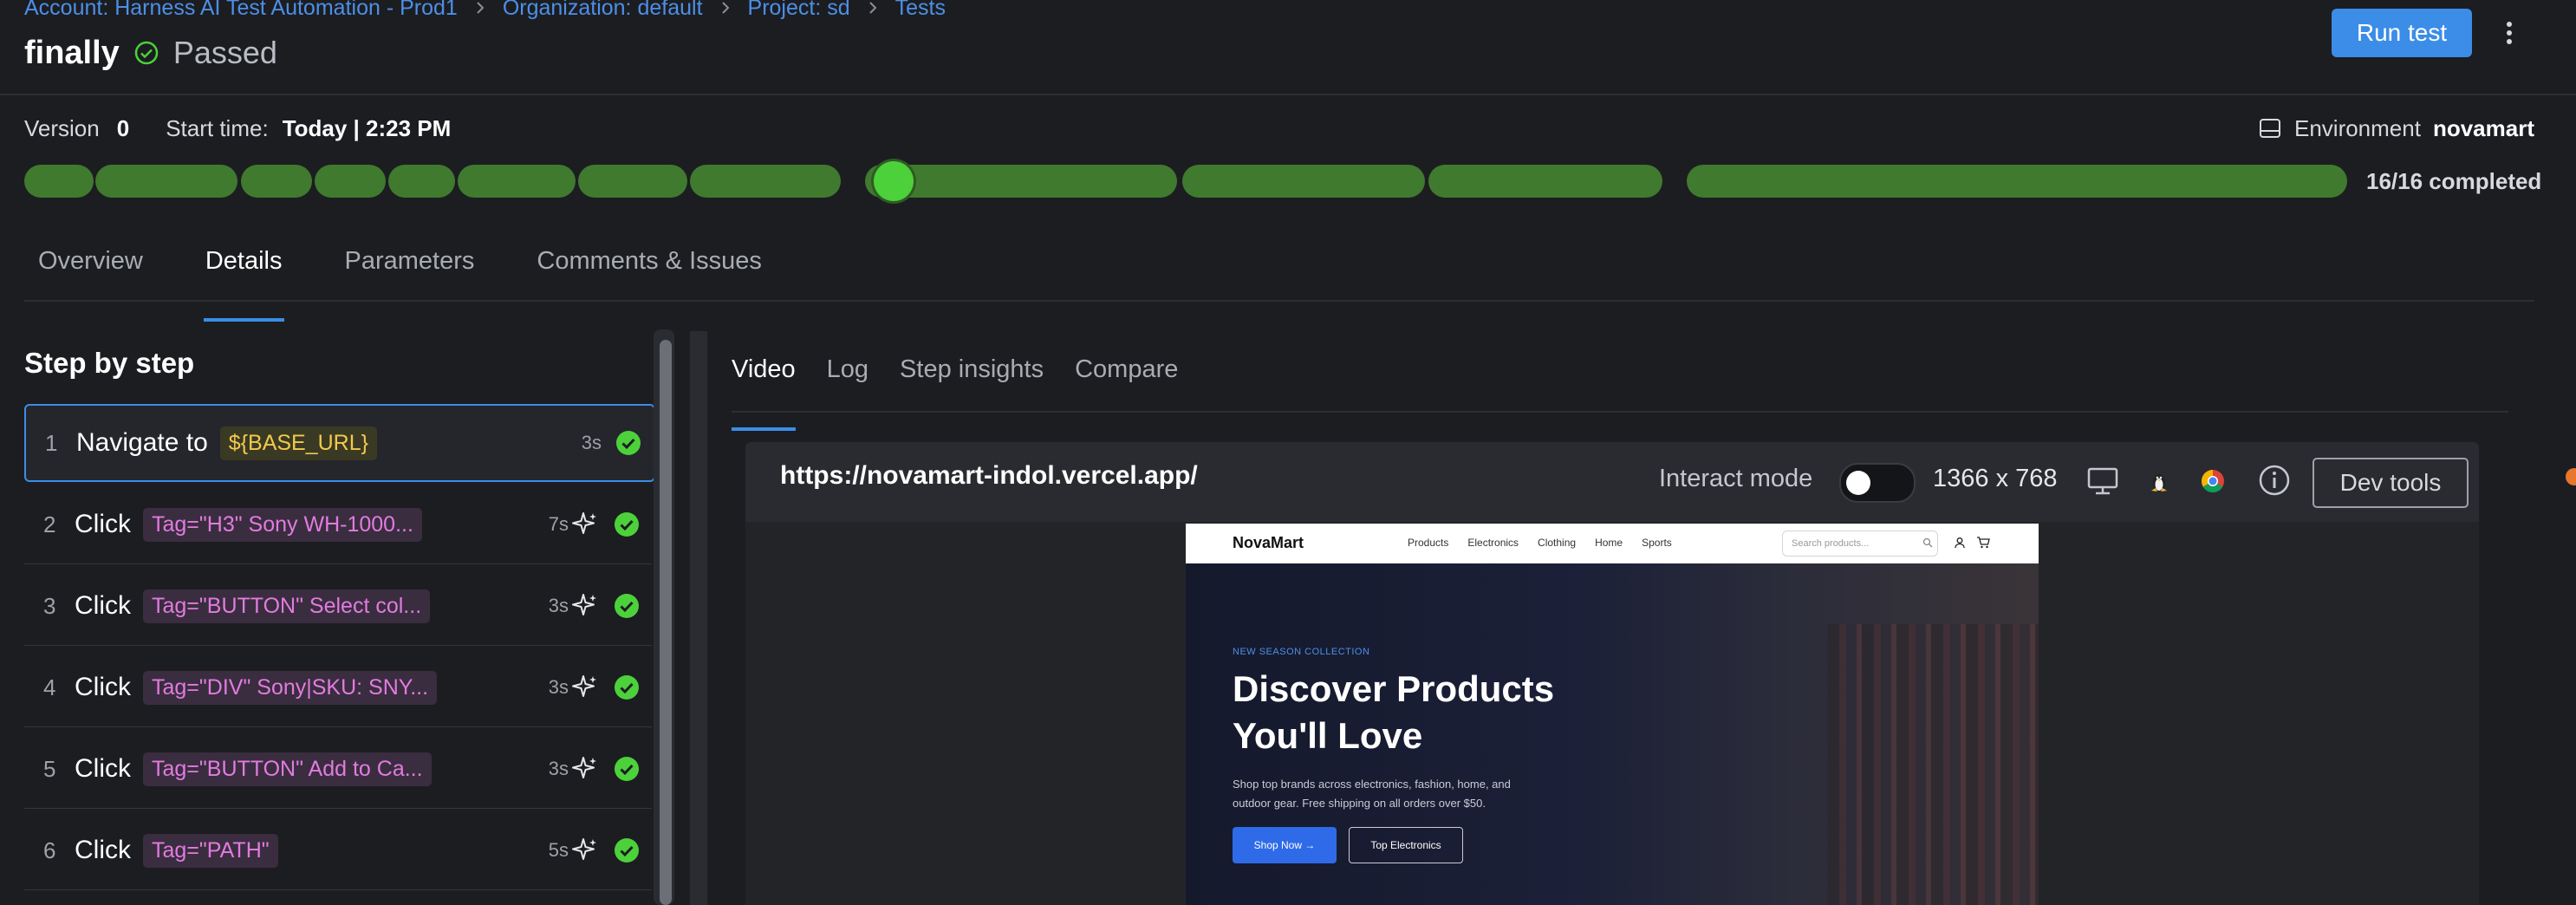  Describe the element at coordinates (2357, 128) in the screenshot. I see `environment-label: Environment` at that location.